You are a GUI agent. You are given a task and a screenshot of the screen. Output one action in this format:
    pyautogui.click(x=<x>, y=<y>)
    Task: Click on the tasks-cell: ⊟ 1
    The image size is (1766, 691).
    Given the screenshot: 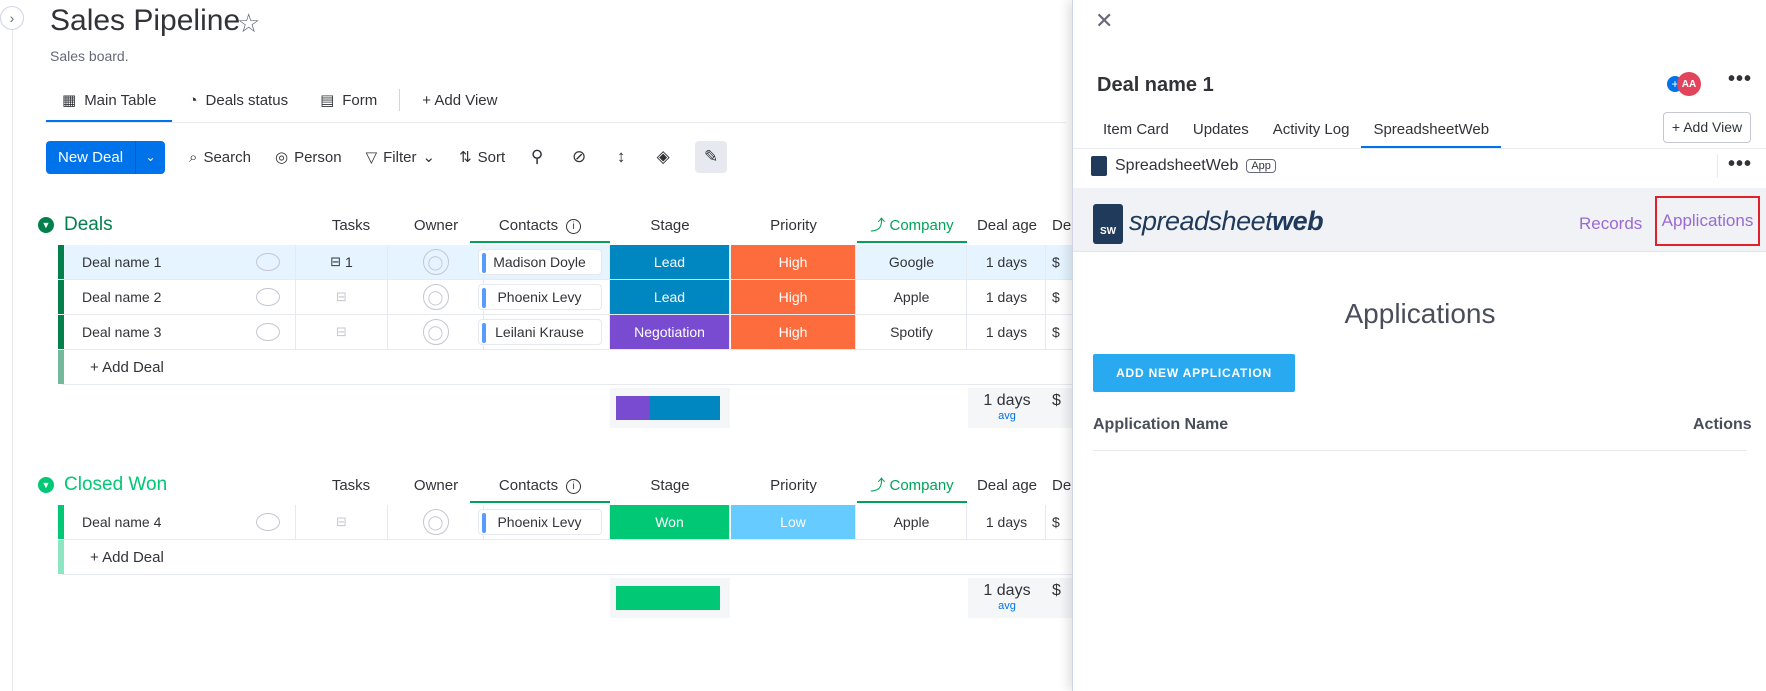 What is the action you would take?
    pyautogui.click(x=342, y=262)
    